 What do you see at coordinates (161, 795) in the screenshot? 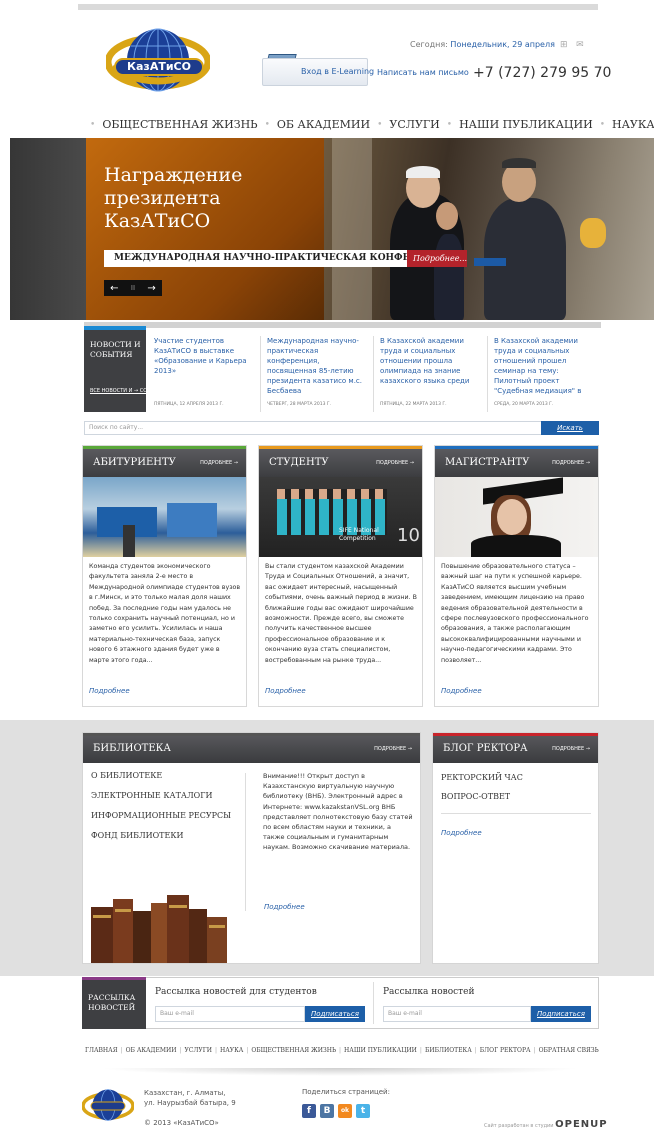
I see `library-menu-item: ЭЛЕКТРОННЫЕ КАТАЛОГИ` at bounding box center [161, 795].